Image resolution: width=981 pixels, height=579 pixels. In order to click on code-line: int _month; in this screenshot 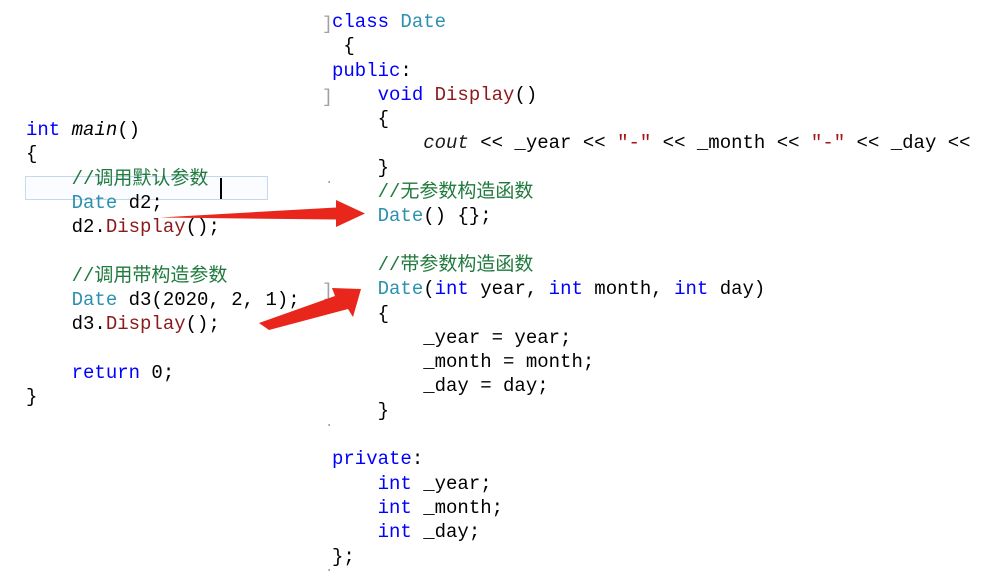, I will do `click(656, 508)`.